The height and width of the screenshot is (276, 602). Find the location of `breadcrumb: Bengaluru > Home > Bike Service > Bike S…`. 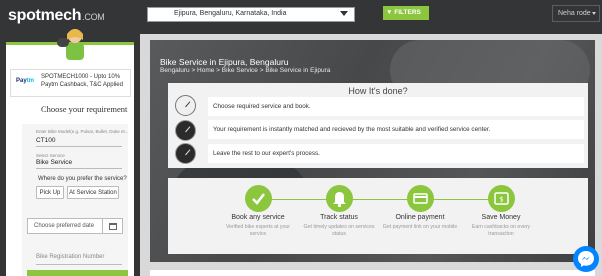

breadcrumb: Bengaluru > Home > Bike Service > Bike S… is located at coordinates (245, 70).